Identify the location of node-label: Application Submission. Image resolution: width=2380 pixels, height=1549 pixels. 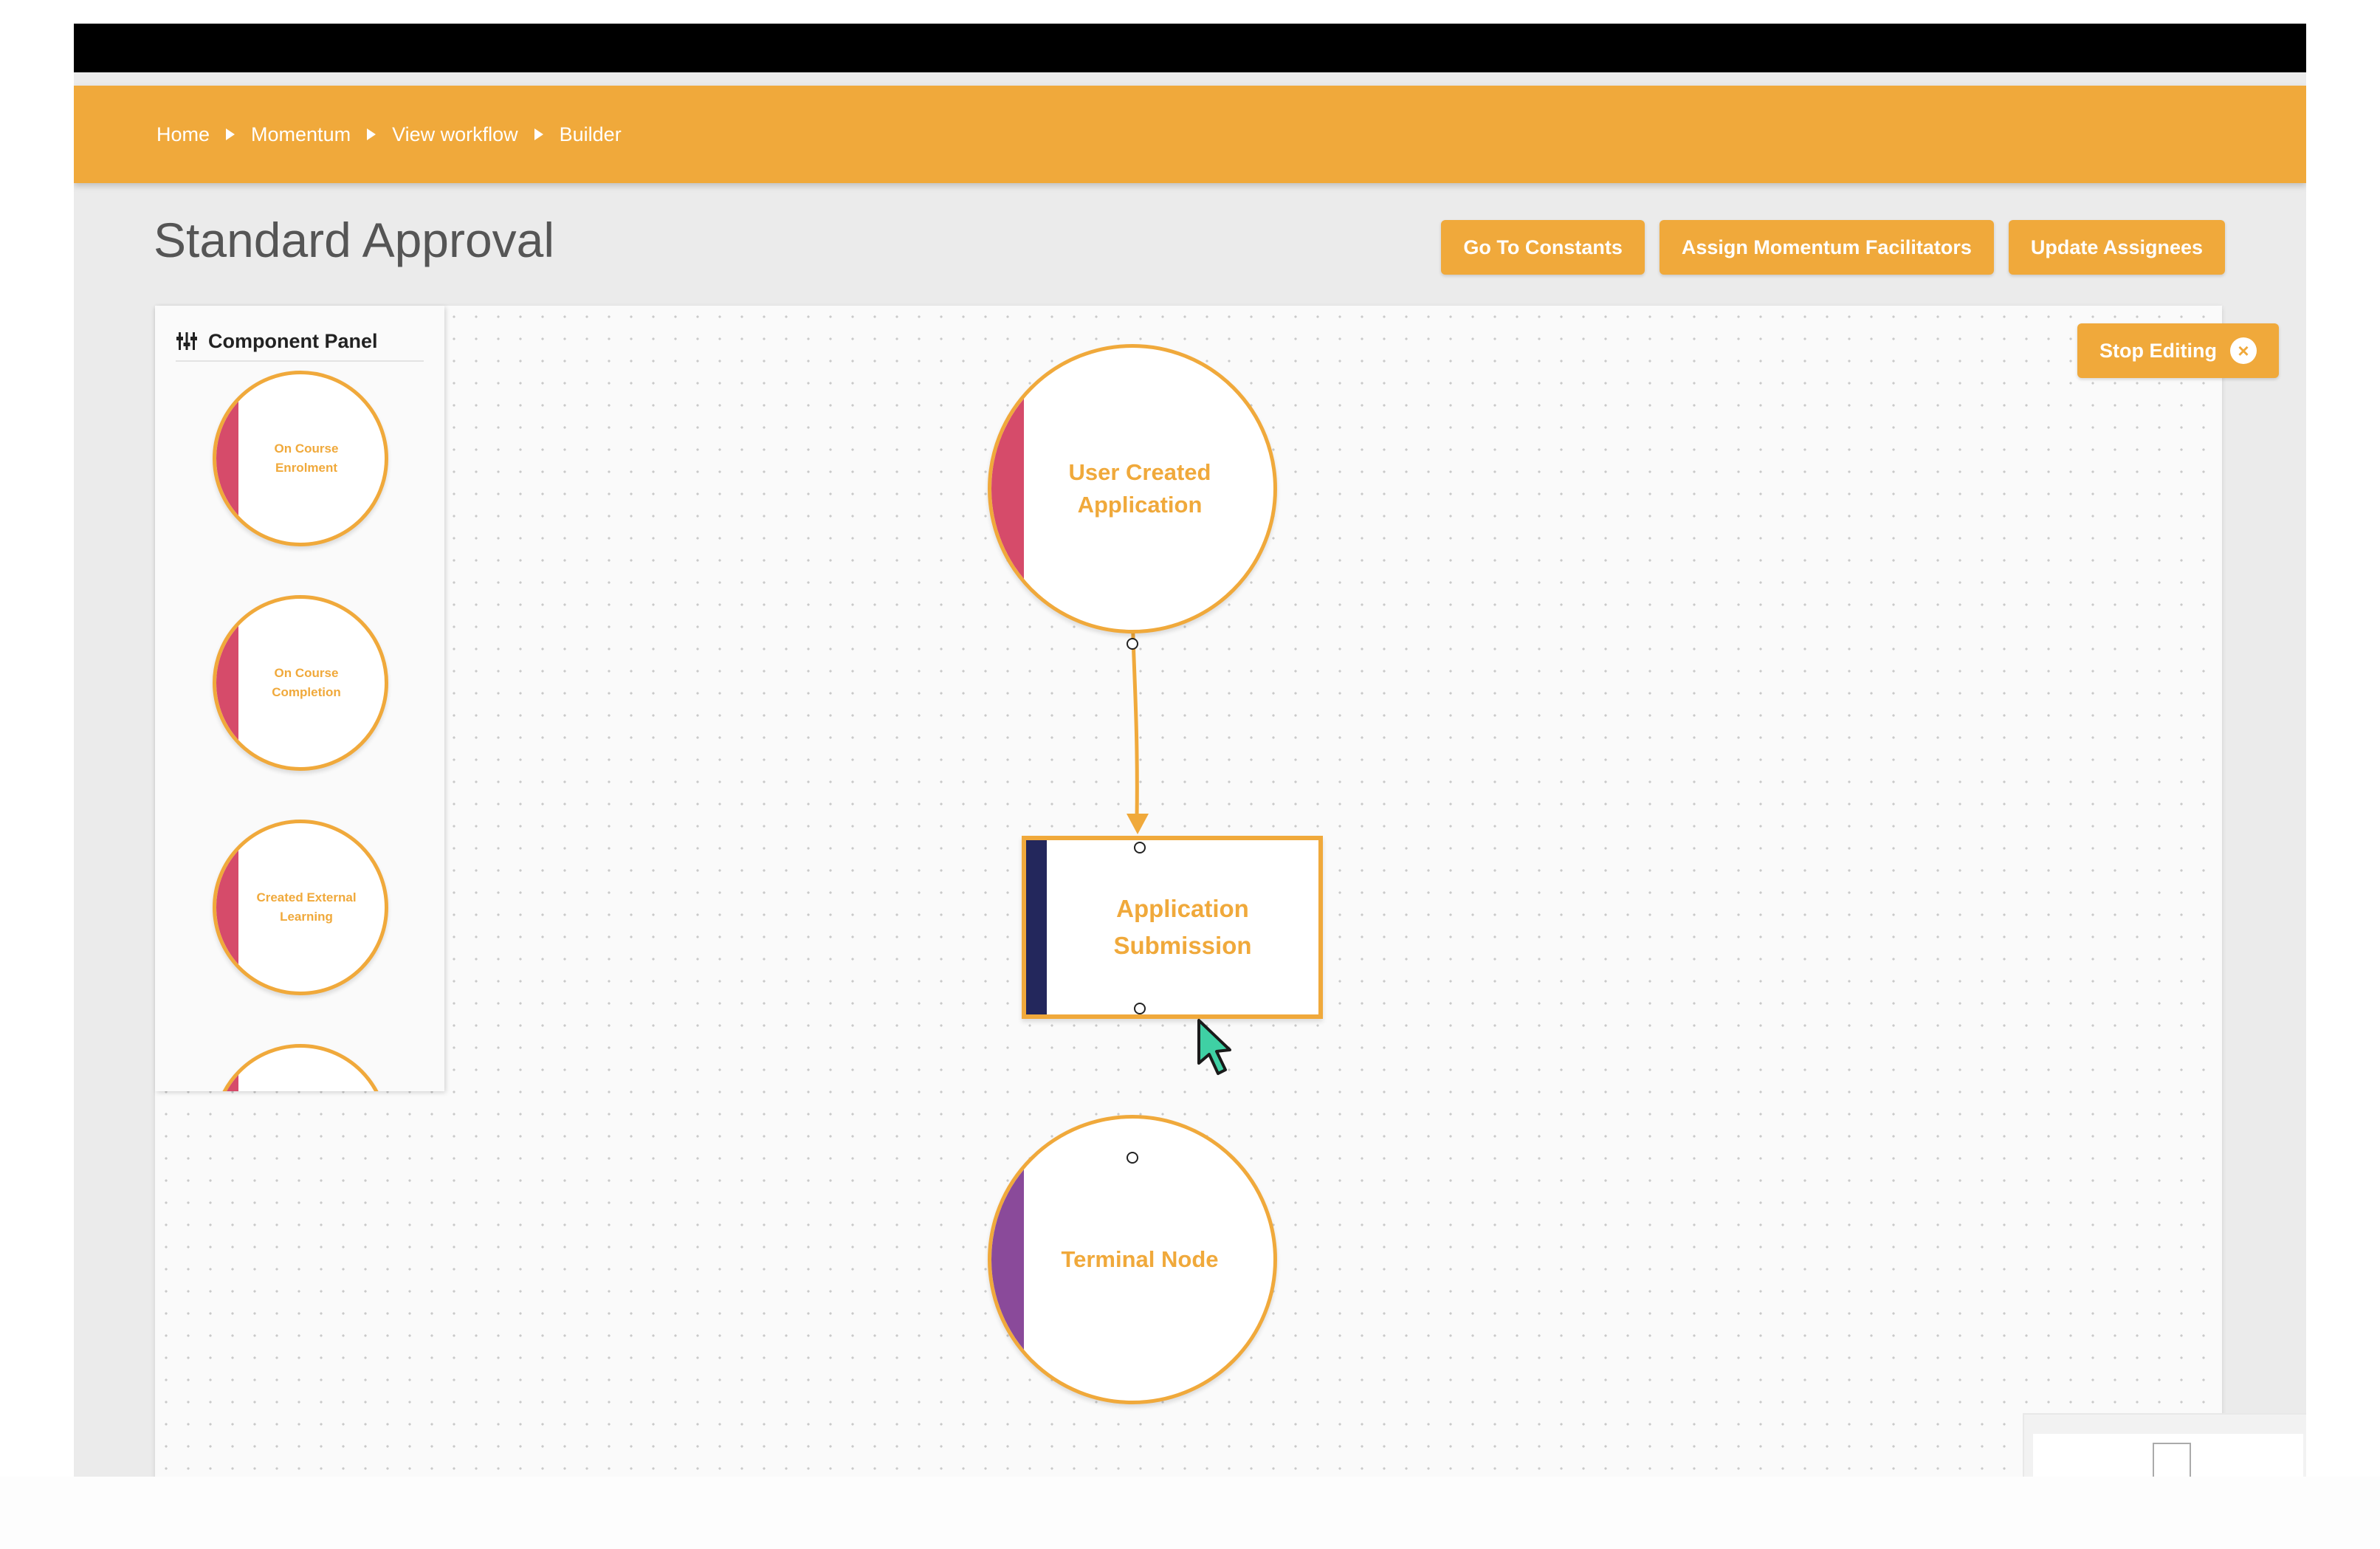
(1182, 927).